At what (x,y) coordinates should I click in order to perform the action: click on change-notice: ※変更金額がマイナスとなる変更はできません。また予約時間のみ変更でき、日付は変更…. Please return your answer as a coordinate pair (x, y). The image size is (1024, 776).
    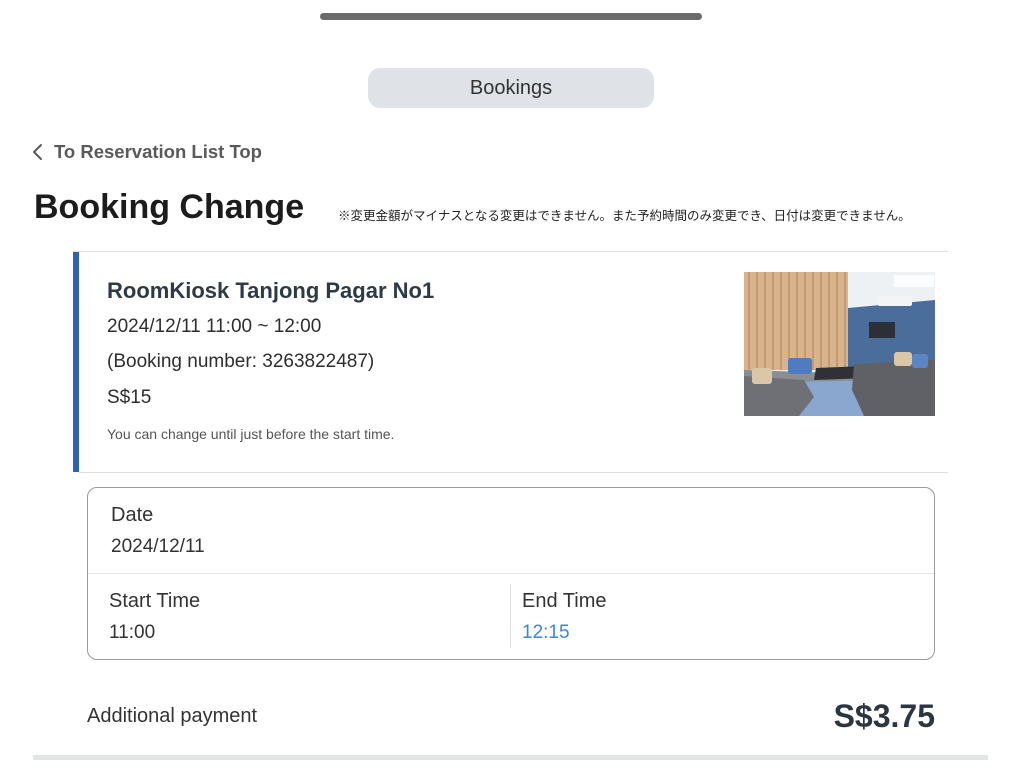
    Looking at the image, I should click on (624, 216).